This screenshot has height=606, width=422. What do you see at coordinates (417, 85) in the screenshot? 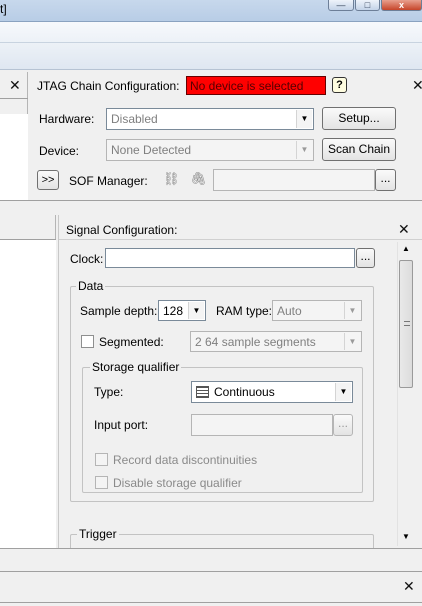
I see `jtag-panel-close-icon: ✕` at bounding box center [417, 85].